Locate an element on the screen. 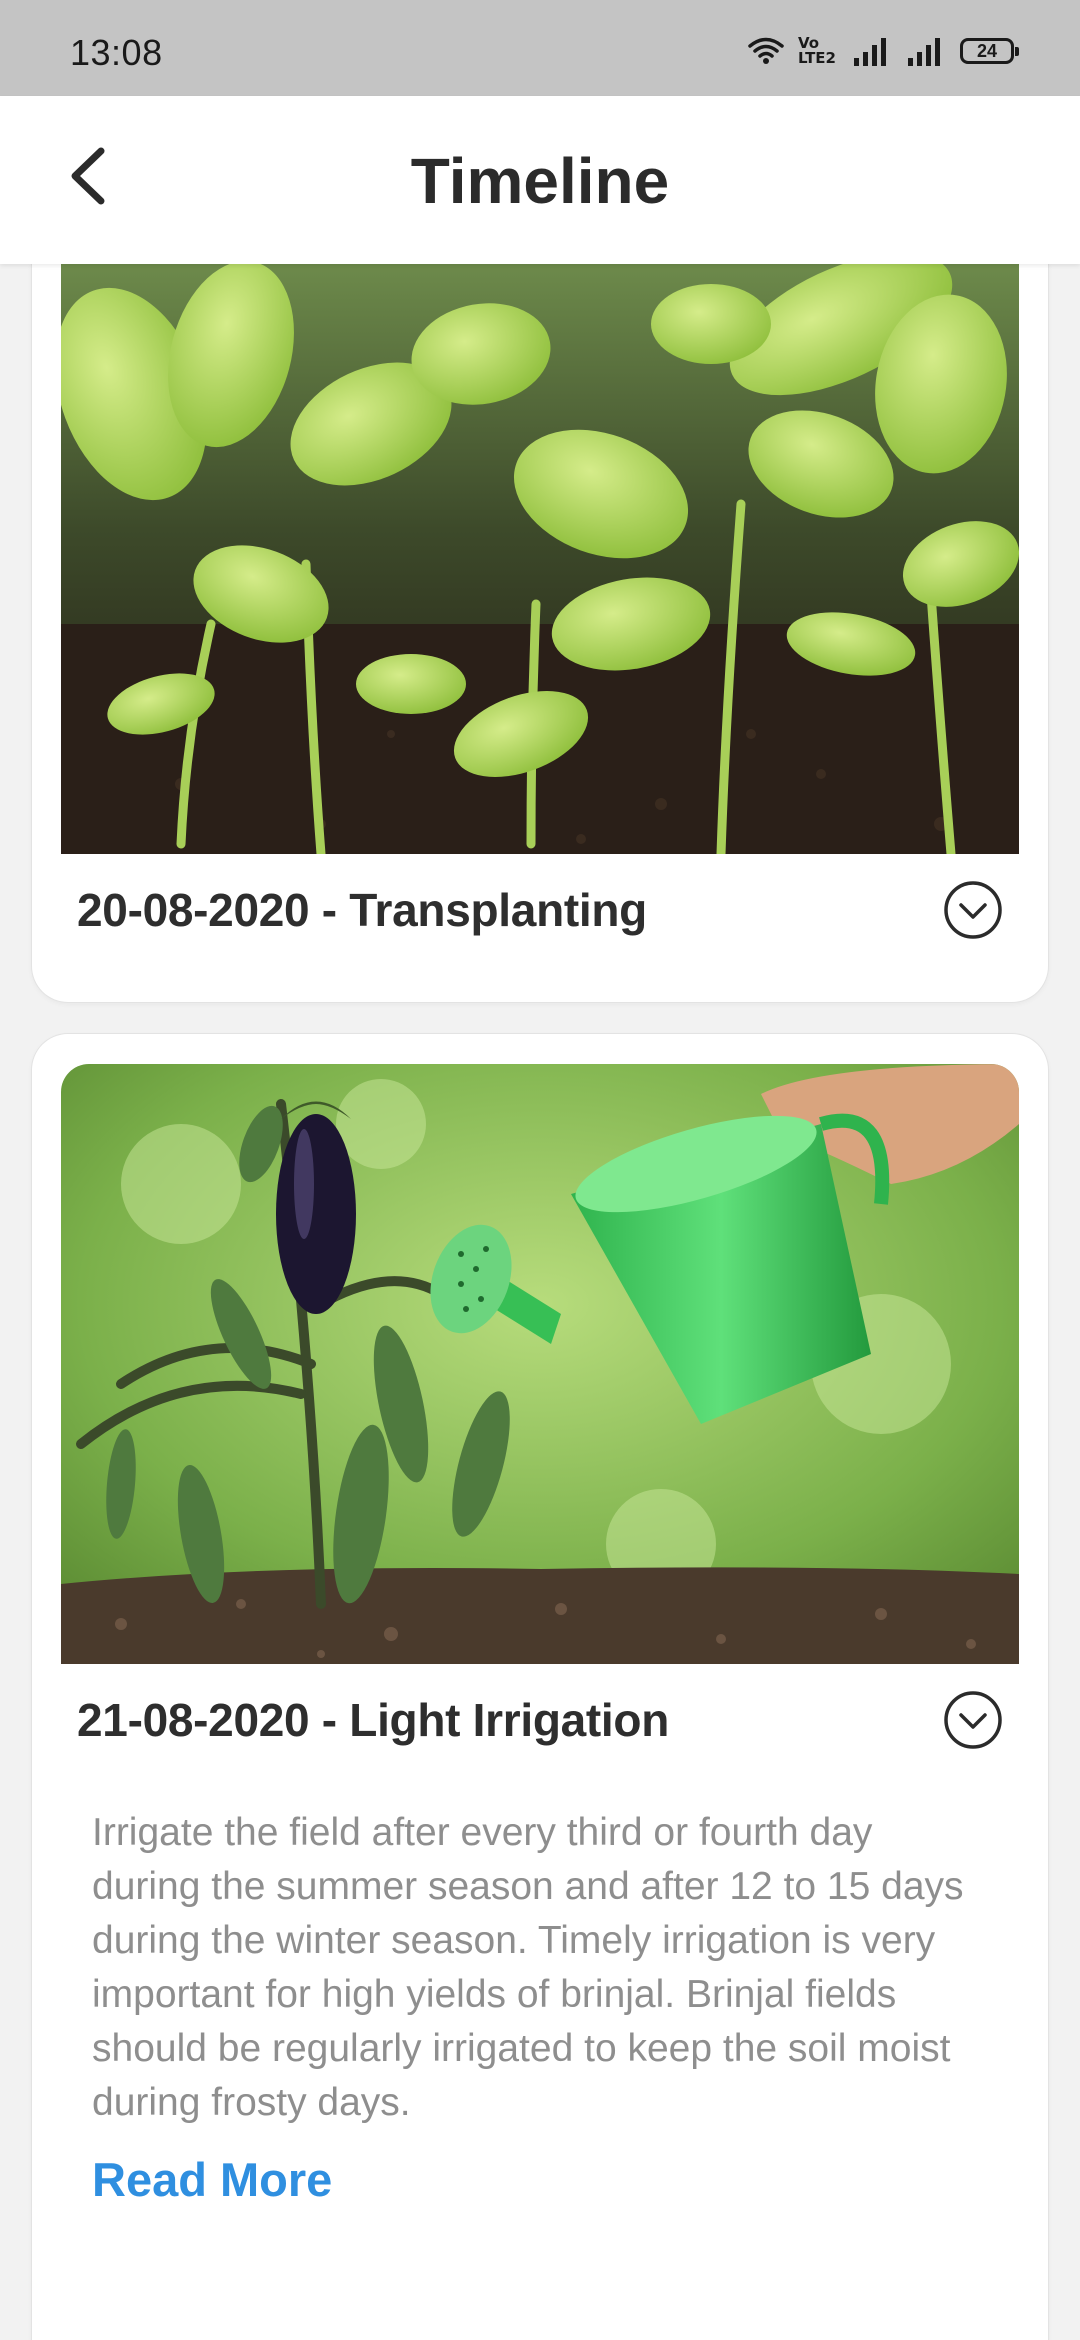  status-time: 13:08 is located at coordinates (116, 52).